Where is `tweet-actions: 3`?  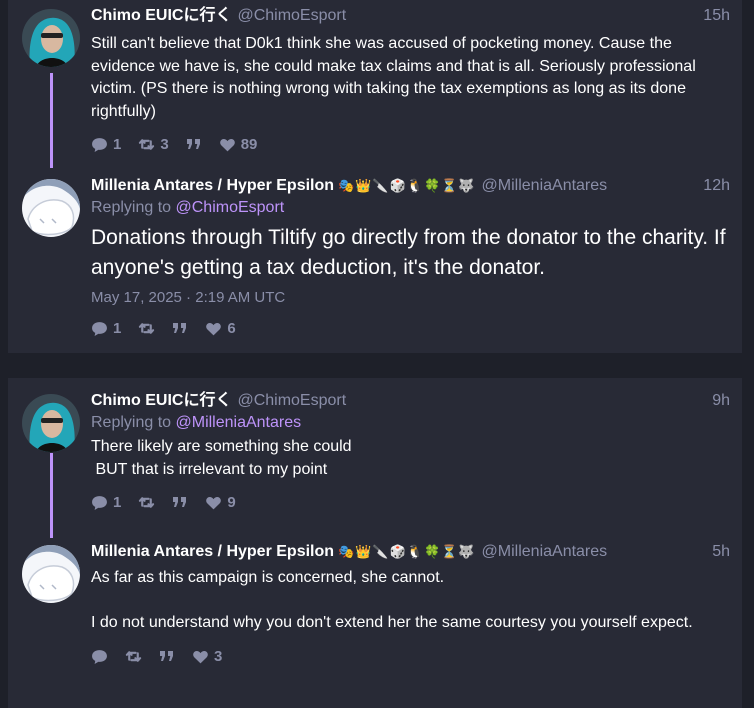 tweet-actions: 3 is located at coordinates (410, 656).